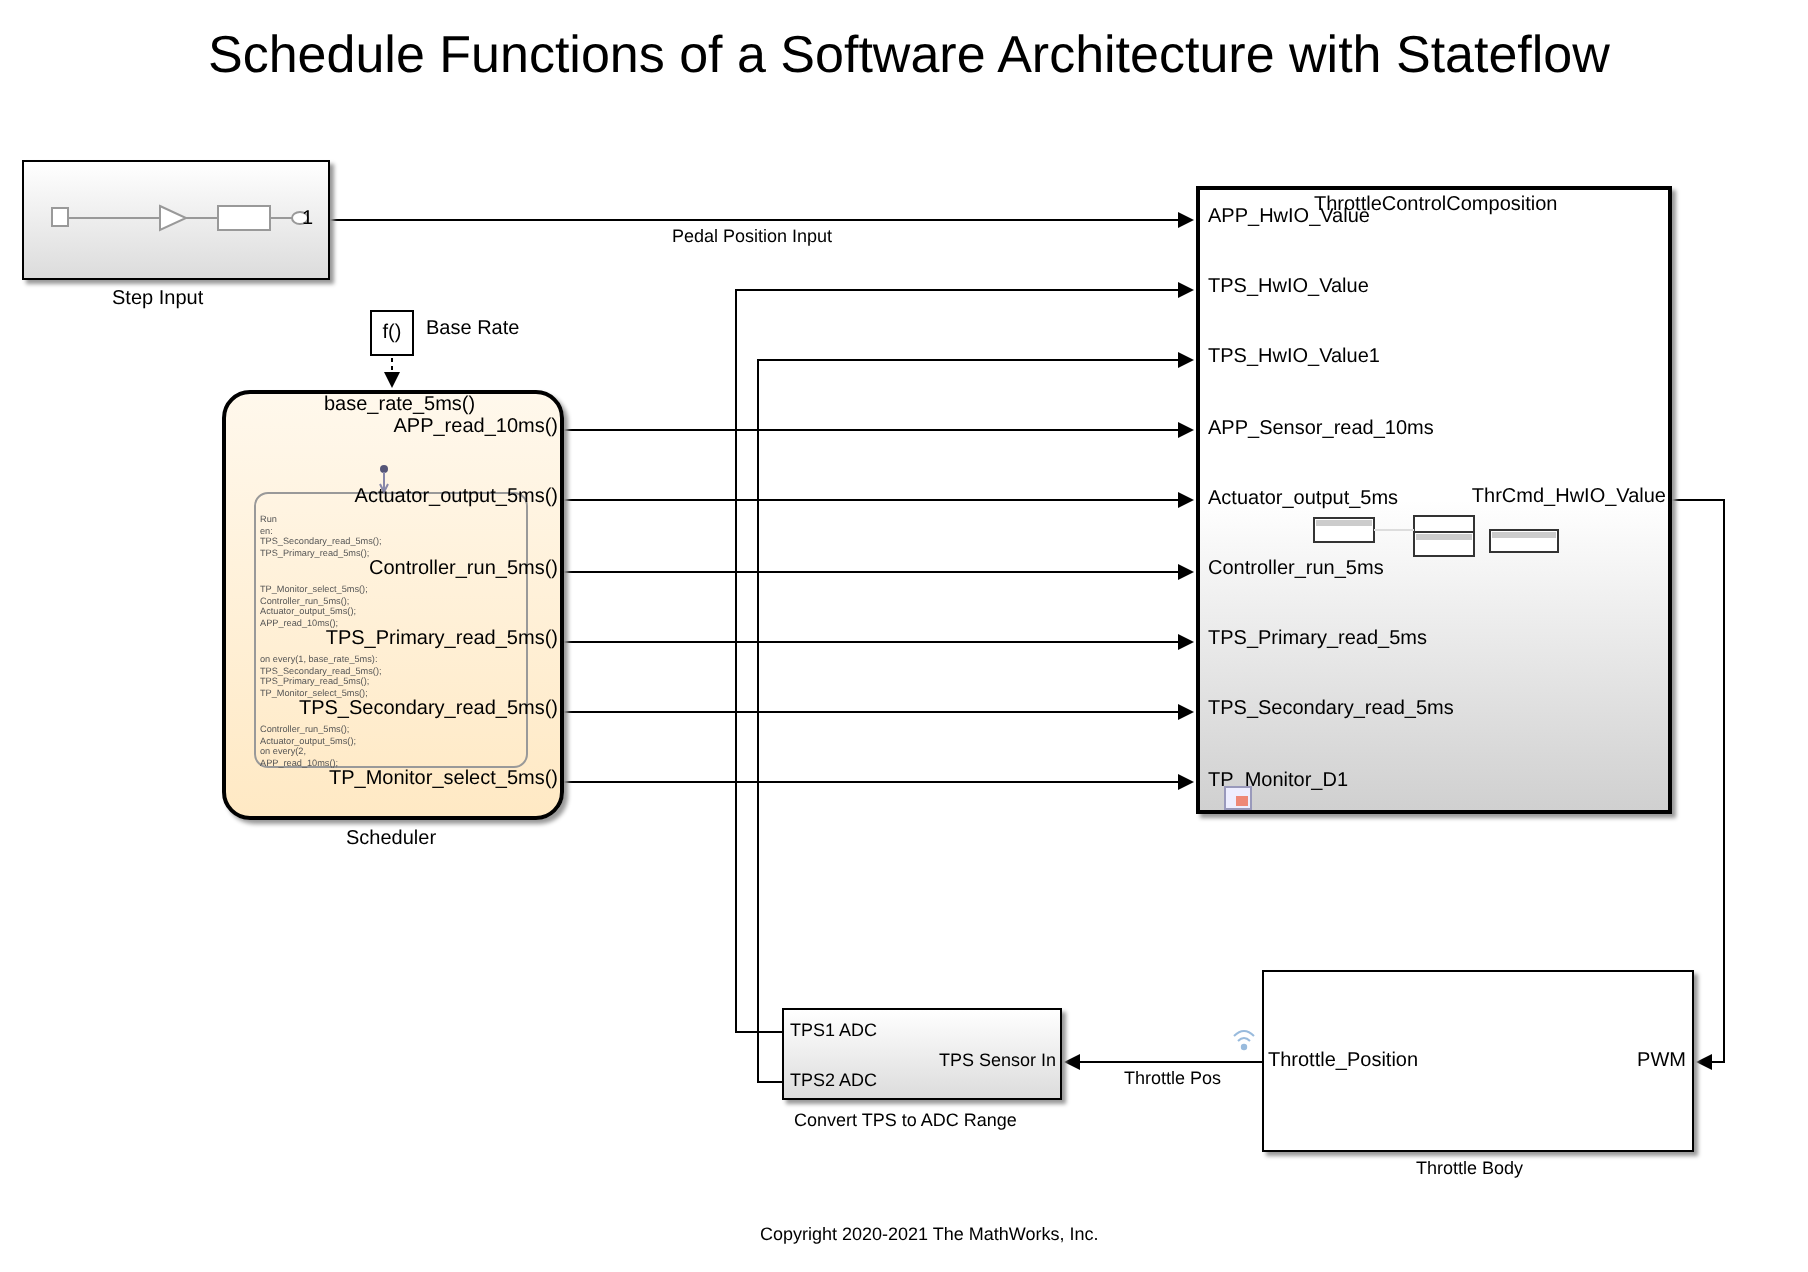  What do you see at coordinates (1278, 781) in the screenshot?
I see `port-label: TP_Monitor_D1` at bounding box center [1278, 781].